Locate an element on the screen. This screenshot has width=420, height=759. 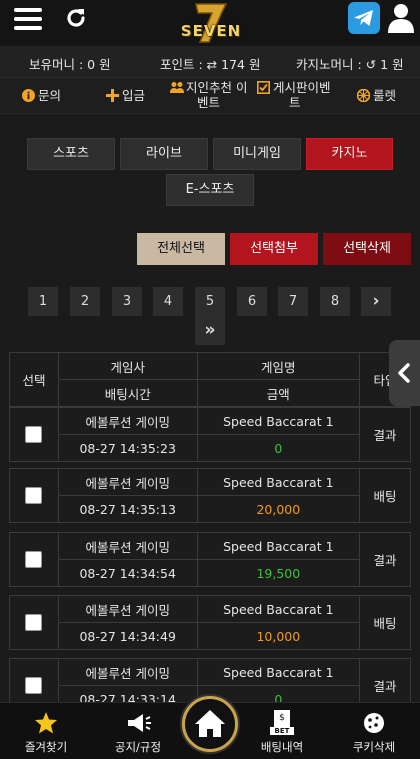
money-bar: 보유머니 : 0 원 포인트 : ⇄ 174 원 카지노머니 : ↺ 1 원 is located at coordinates (210, 62).